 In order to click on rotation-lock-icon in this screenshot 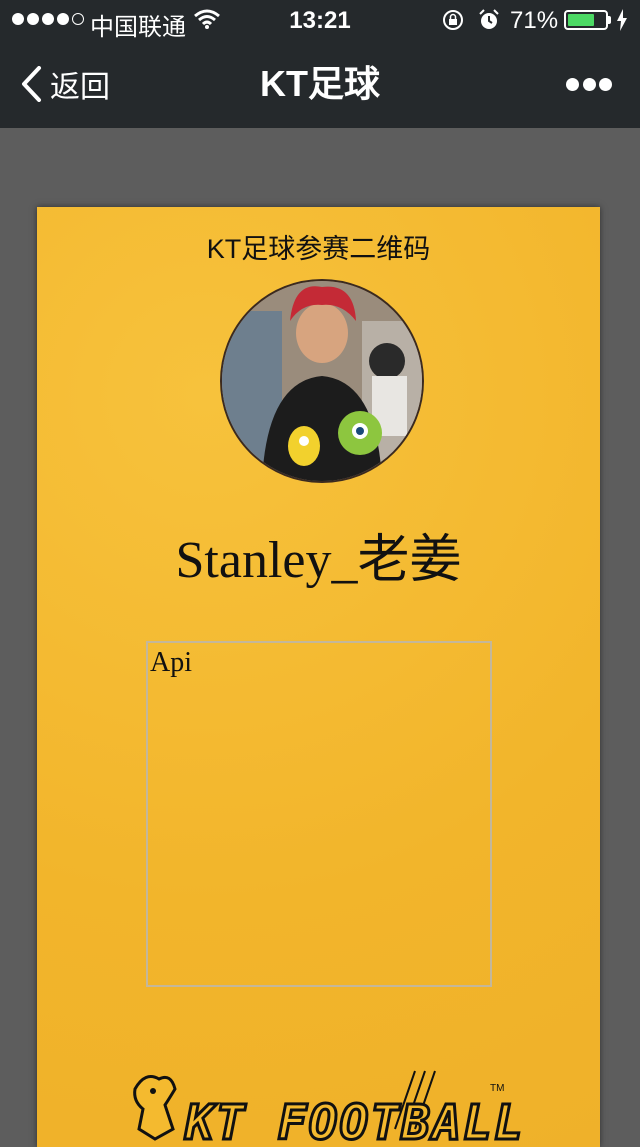, I will do `click(453, 20)`.